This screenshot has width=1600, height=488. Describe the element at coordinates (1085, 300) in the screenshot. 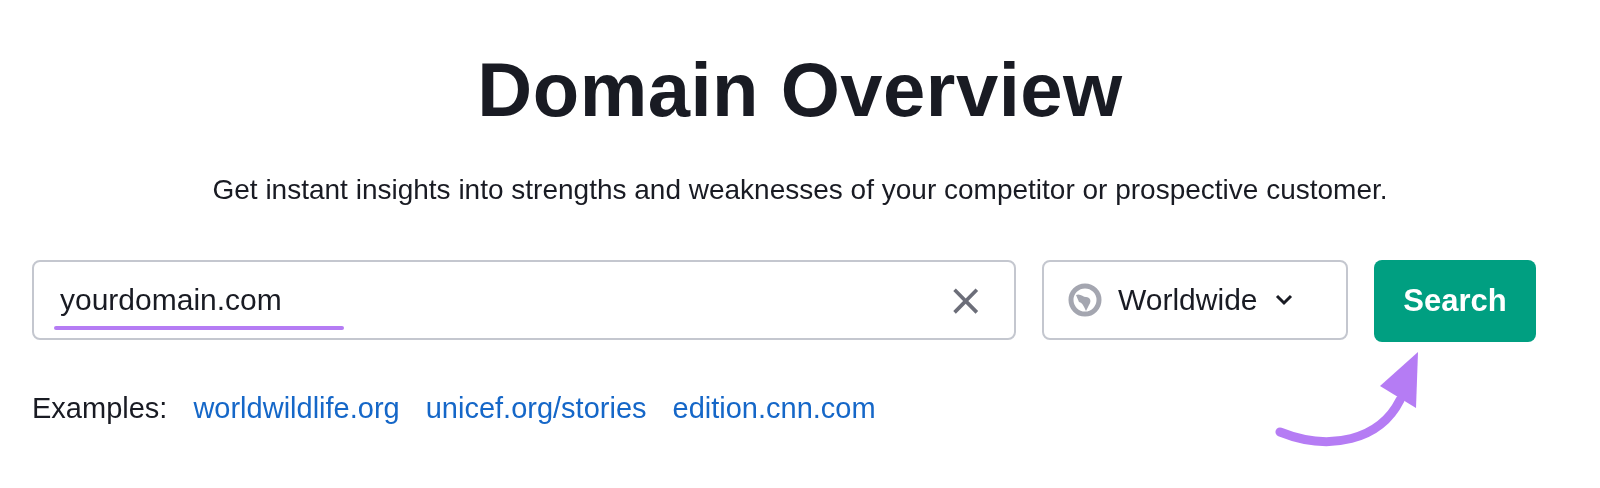

I see `globe-icon` at that location.